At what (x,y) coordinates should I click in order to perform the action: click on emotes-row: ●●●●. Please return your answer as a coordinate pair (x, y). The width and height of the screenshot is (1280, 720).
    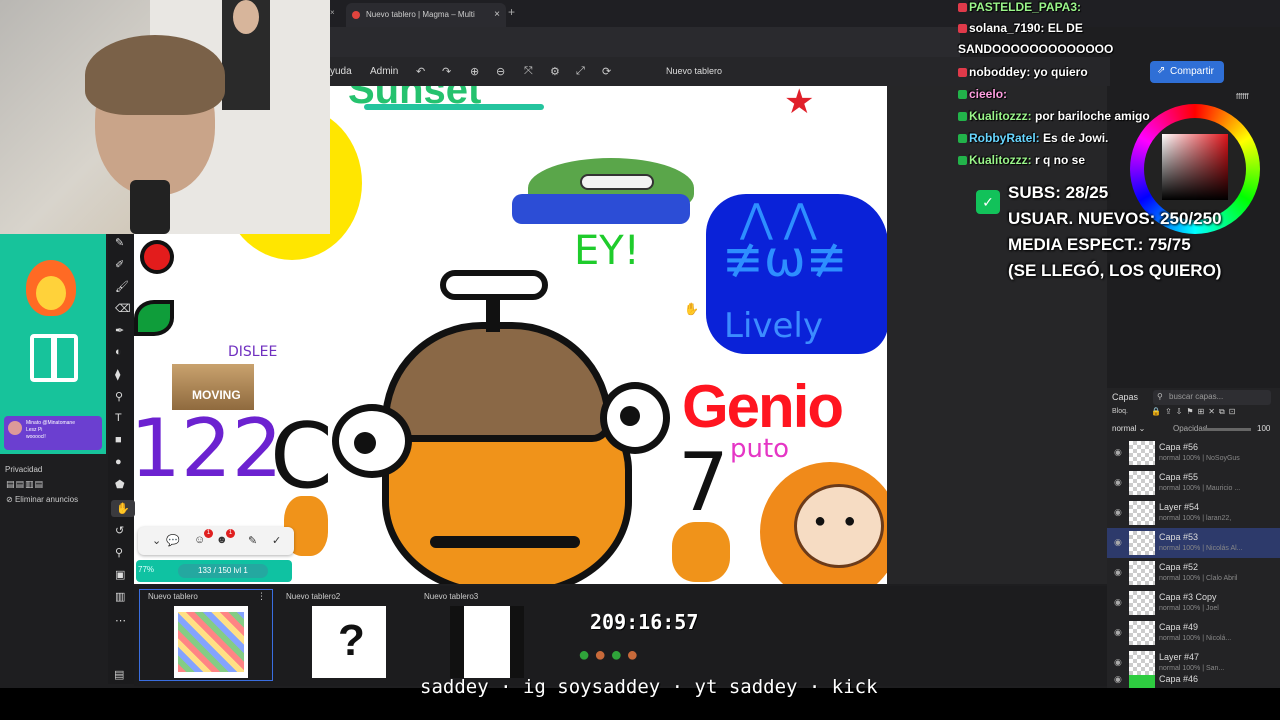
    Looking at the image, I should click on (610, 655).